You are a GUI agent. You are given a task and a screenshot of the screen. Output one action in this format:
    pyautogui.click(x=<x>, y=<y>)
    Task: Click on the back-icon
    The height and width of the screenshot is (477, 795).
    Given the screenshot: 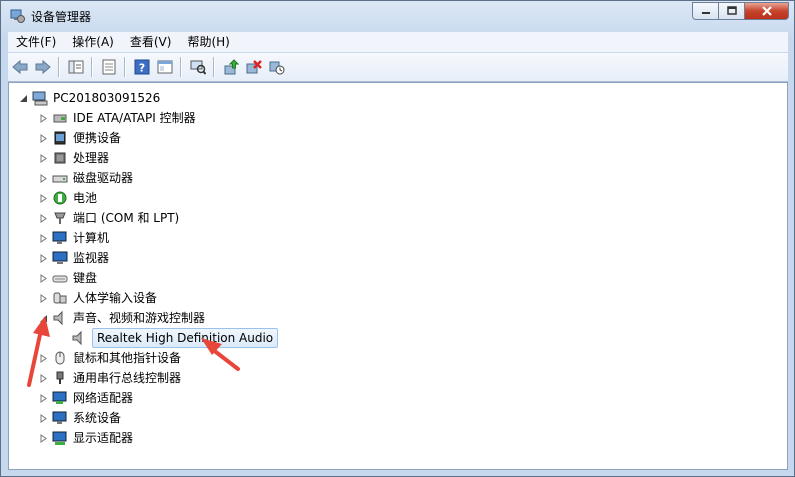 What is the action you would take?
    pyautogui.click(x=20, y=67)
    